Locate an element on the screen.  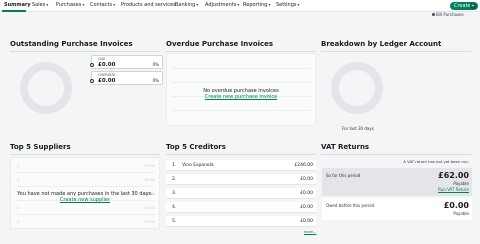
plus-icon: + is located at coordinates (473, 6).